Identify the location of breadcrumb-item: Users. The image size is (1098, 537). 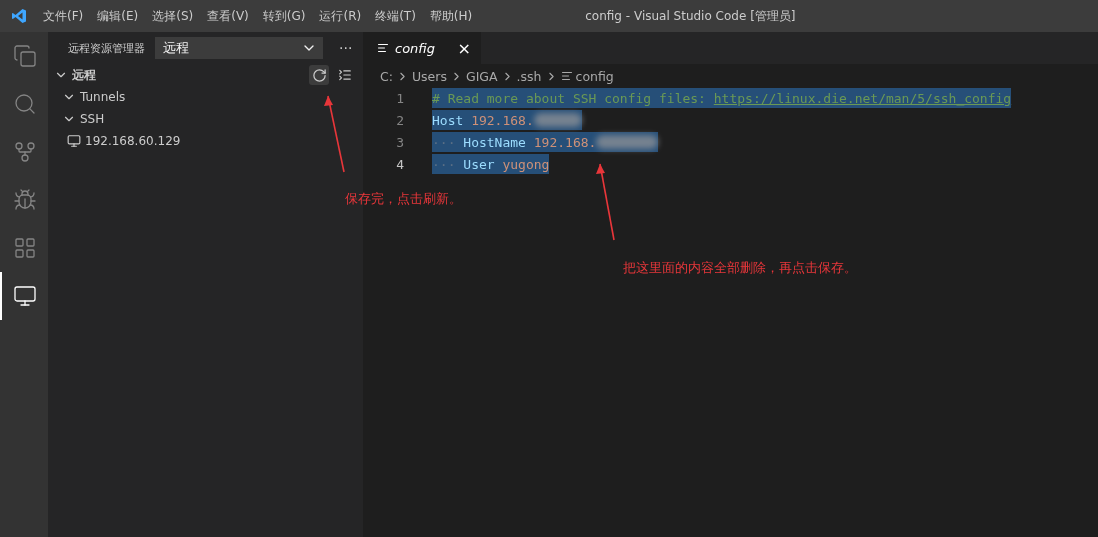
(429, 76).